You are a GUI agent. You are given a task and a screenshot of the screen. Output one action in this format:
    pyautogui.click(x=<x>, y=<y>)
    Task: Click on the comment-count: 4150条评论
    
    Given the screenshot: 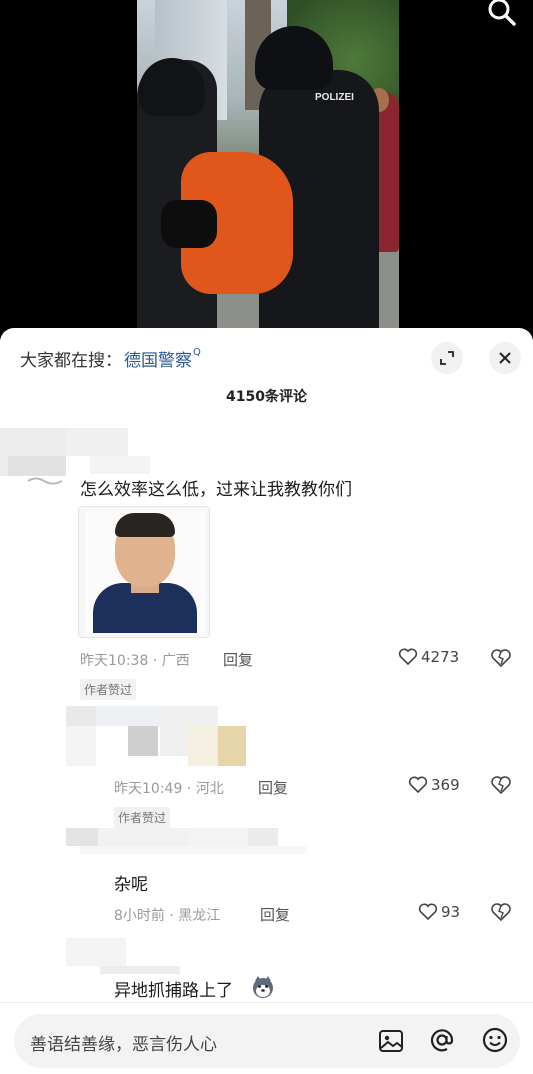 What is the action you would take?
    pyautogui.click(x=266, y=397)
    